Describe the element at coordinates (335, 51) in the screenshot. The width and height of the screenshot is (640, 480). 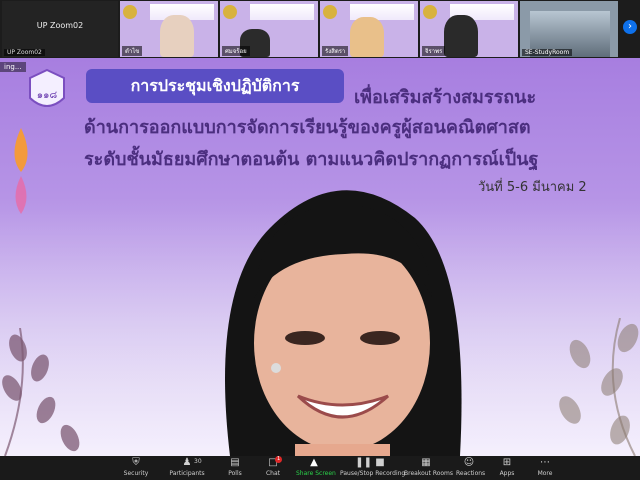
I see `participant-name: รังสิตรา` at that location.